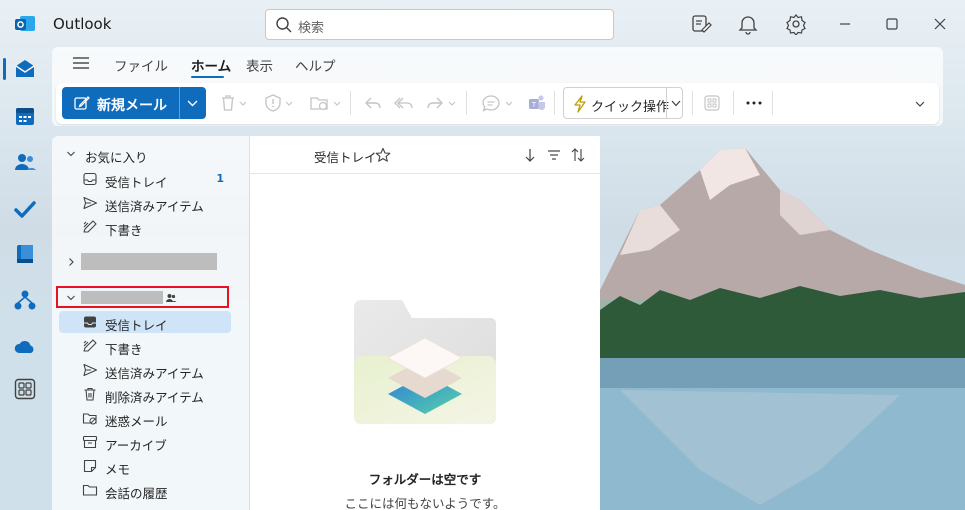  I want to click on highlight-box, so click(142, 297).